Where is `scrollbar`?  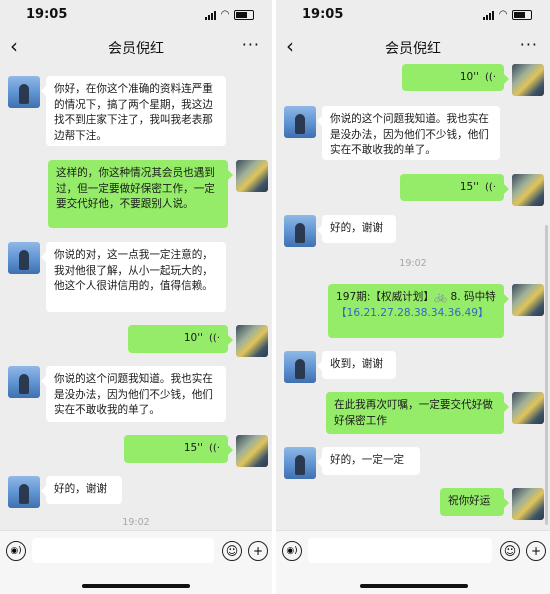 scrollbar is located at coordinates (546, 375).